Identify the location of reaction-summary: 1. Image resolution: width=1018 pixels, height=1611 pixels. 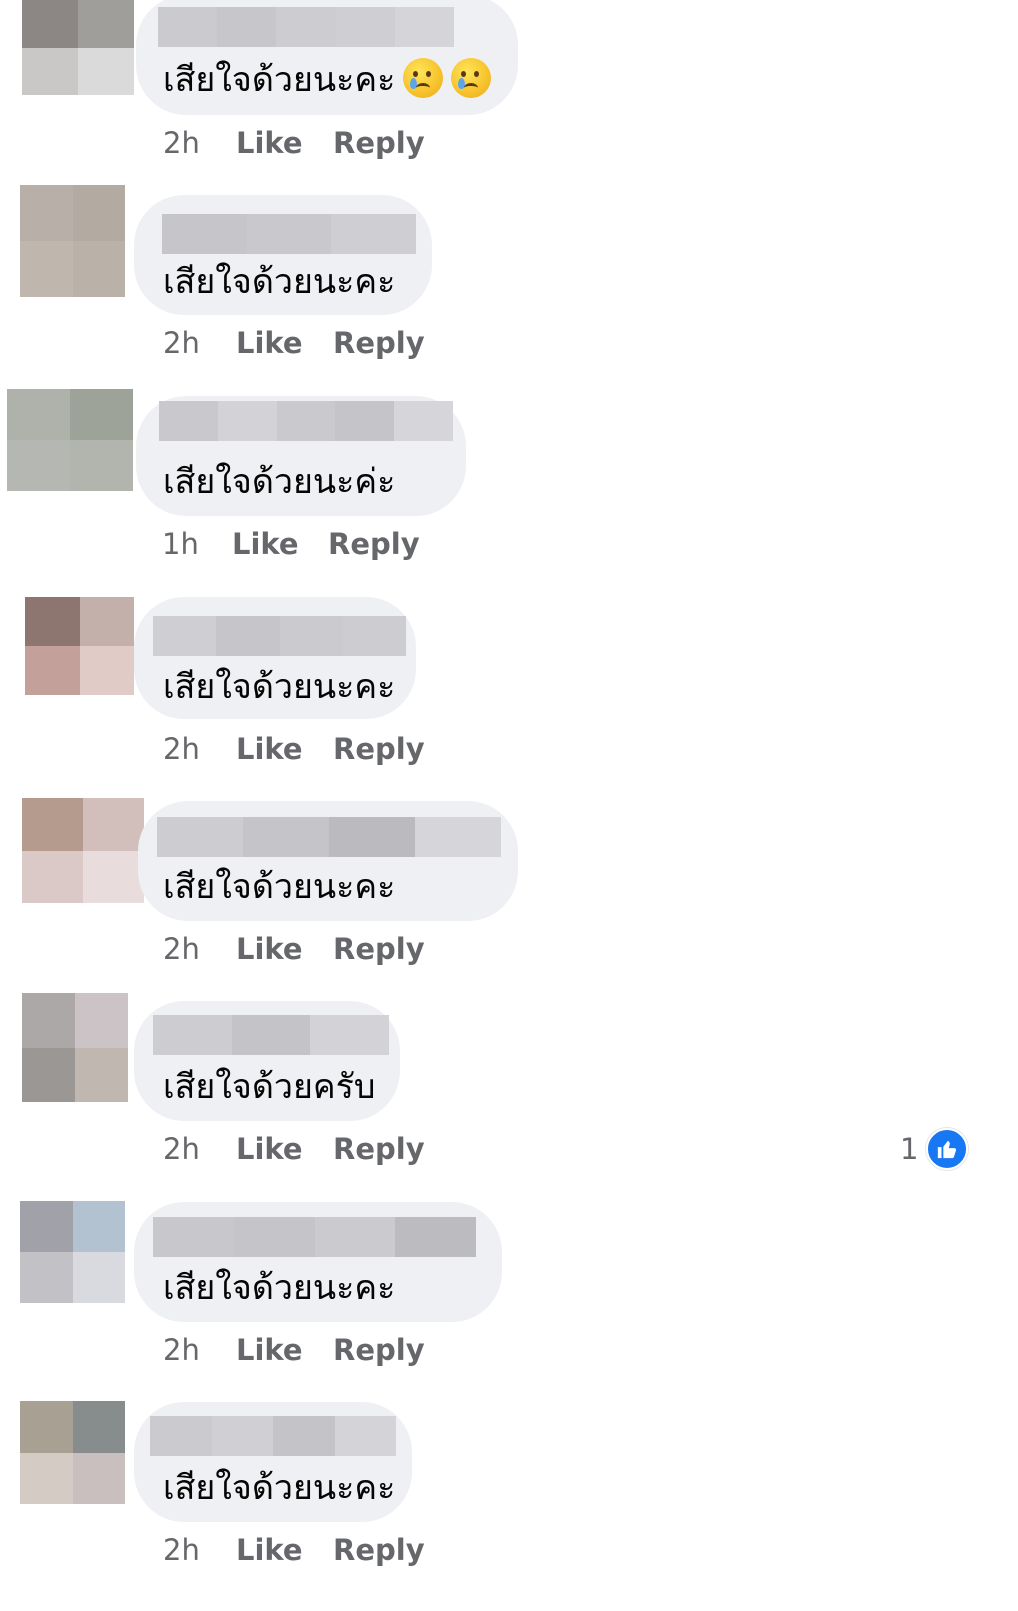
(934, 1149).